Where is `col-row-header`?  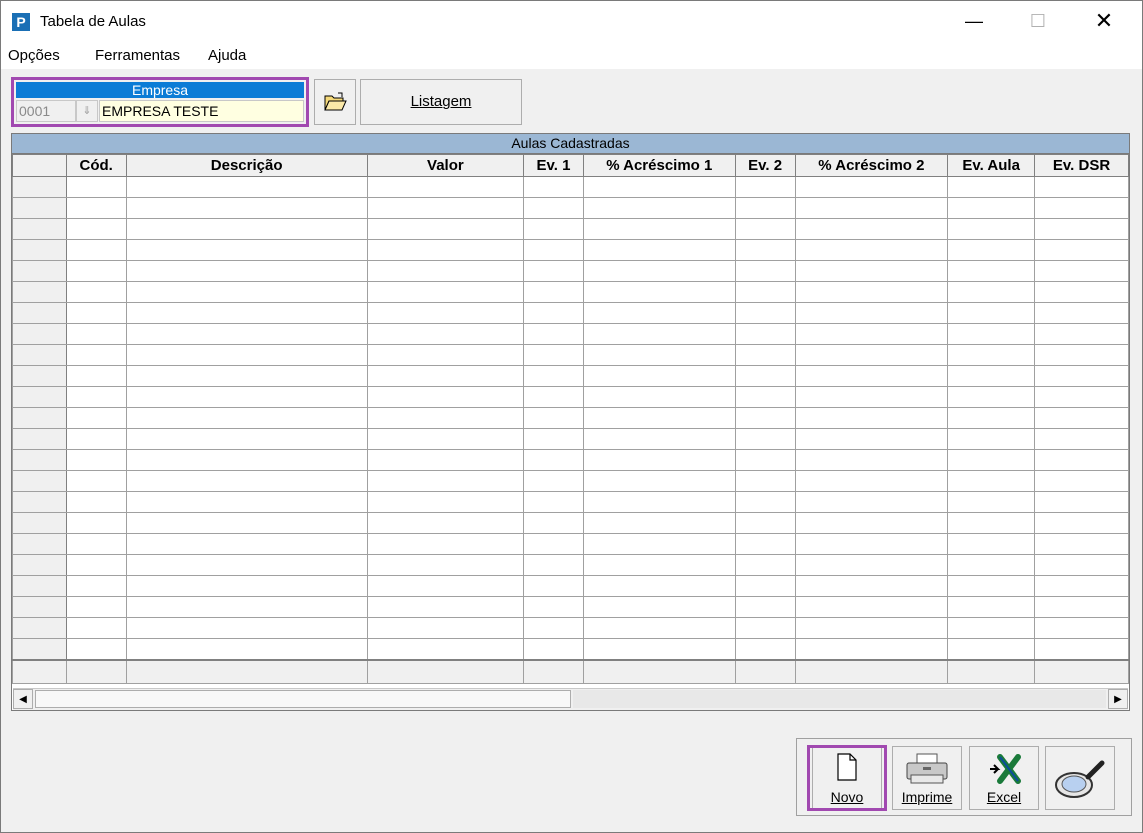
col-row-header is located at coordinates (39, 165).